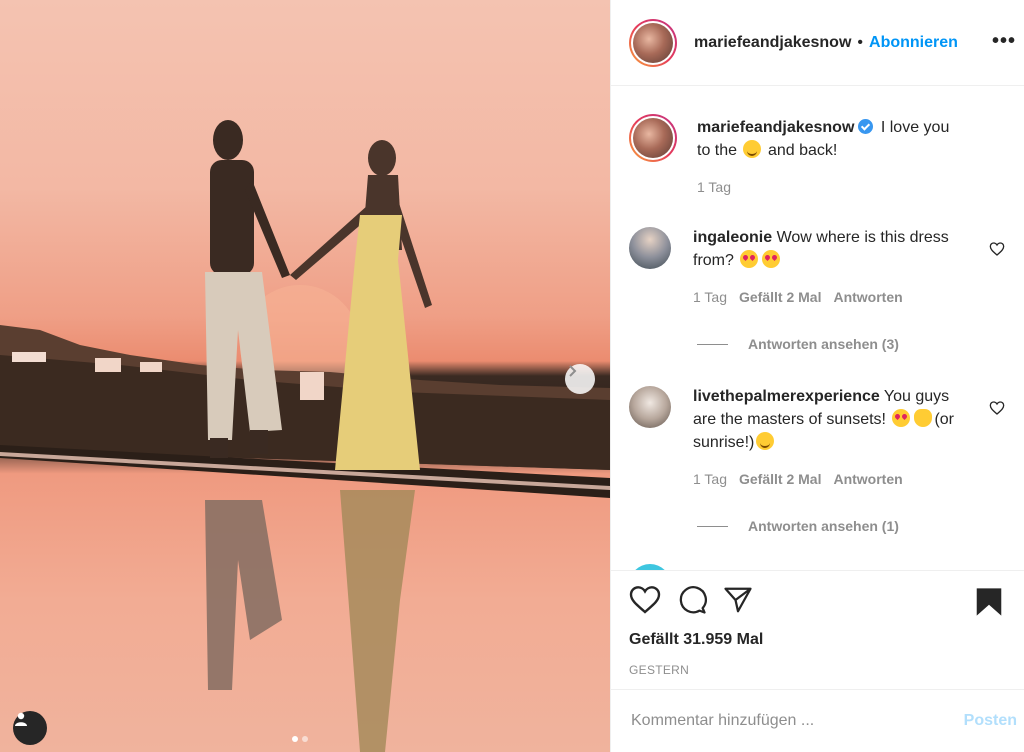 The width and height of the screenshot is (1024, 752). I want to click on chevron-right-icon, so click(573, 371).